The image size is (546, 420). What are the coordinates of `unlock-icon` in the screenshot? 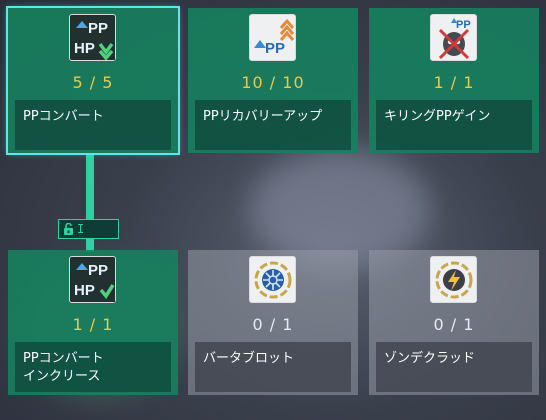 It's located at (68, 229).